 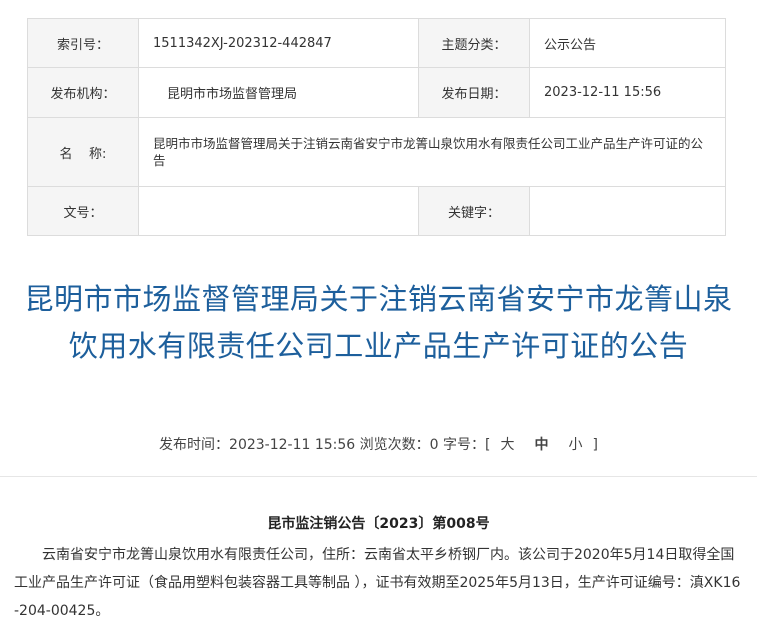 I want to click on metadata-row: 文号： 关键字：, so click(x=376, y=211).